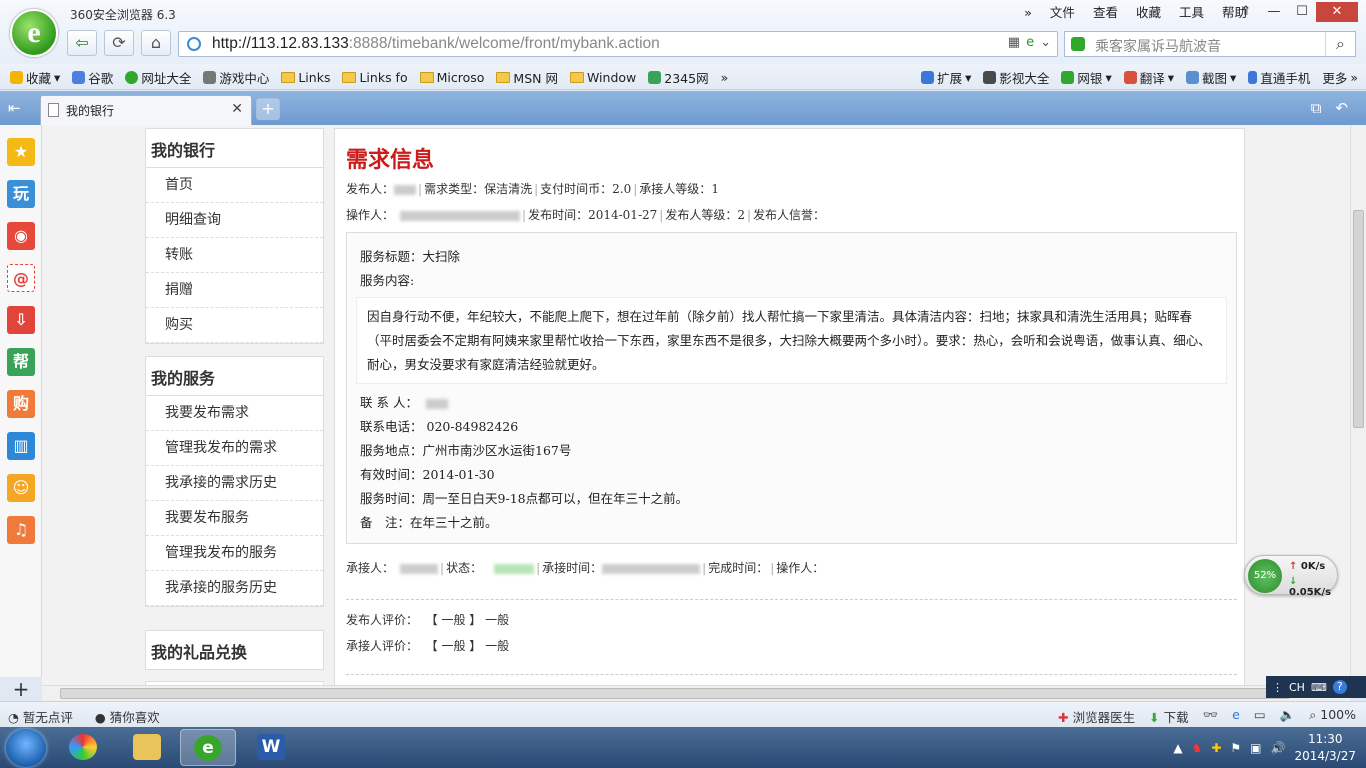 The width and height of the screenshot is (1366, 768). What do you see at coordinates (1148, 77) in the screenshot?
I see `toolbar-translate: 翻译 ▾` at bounding box center [1148, 77].